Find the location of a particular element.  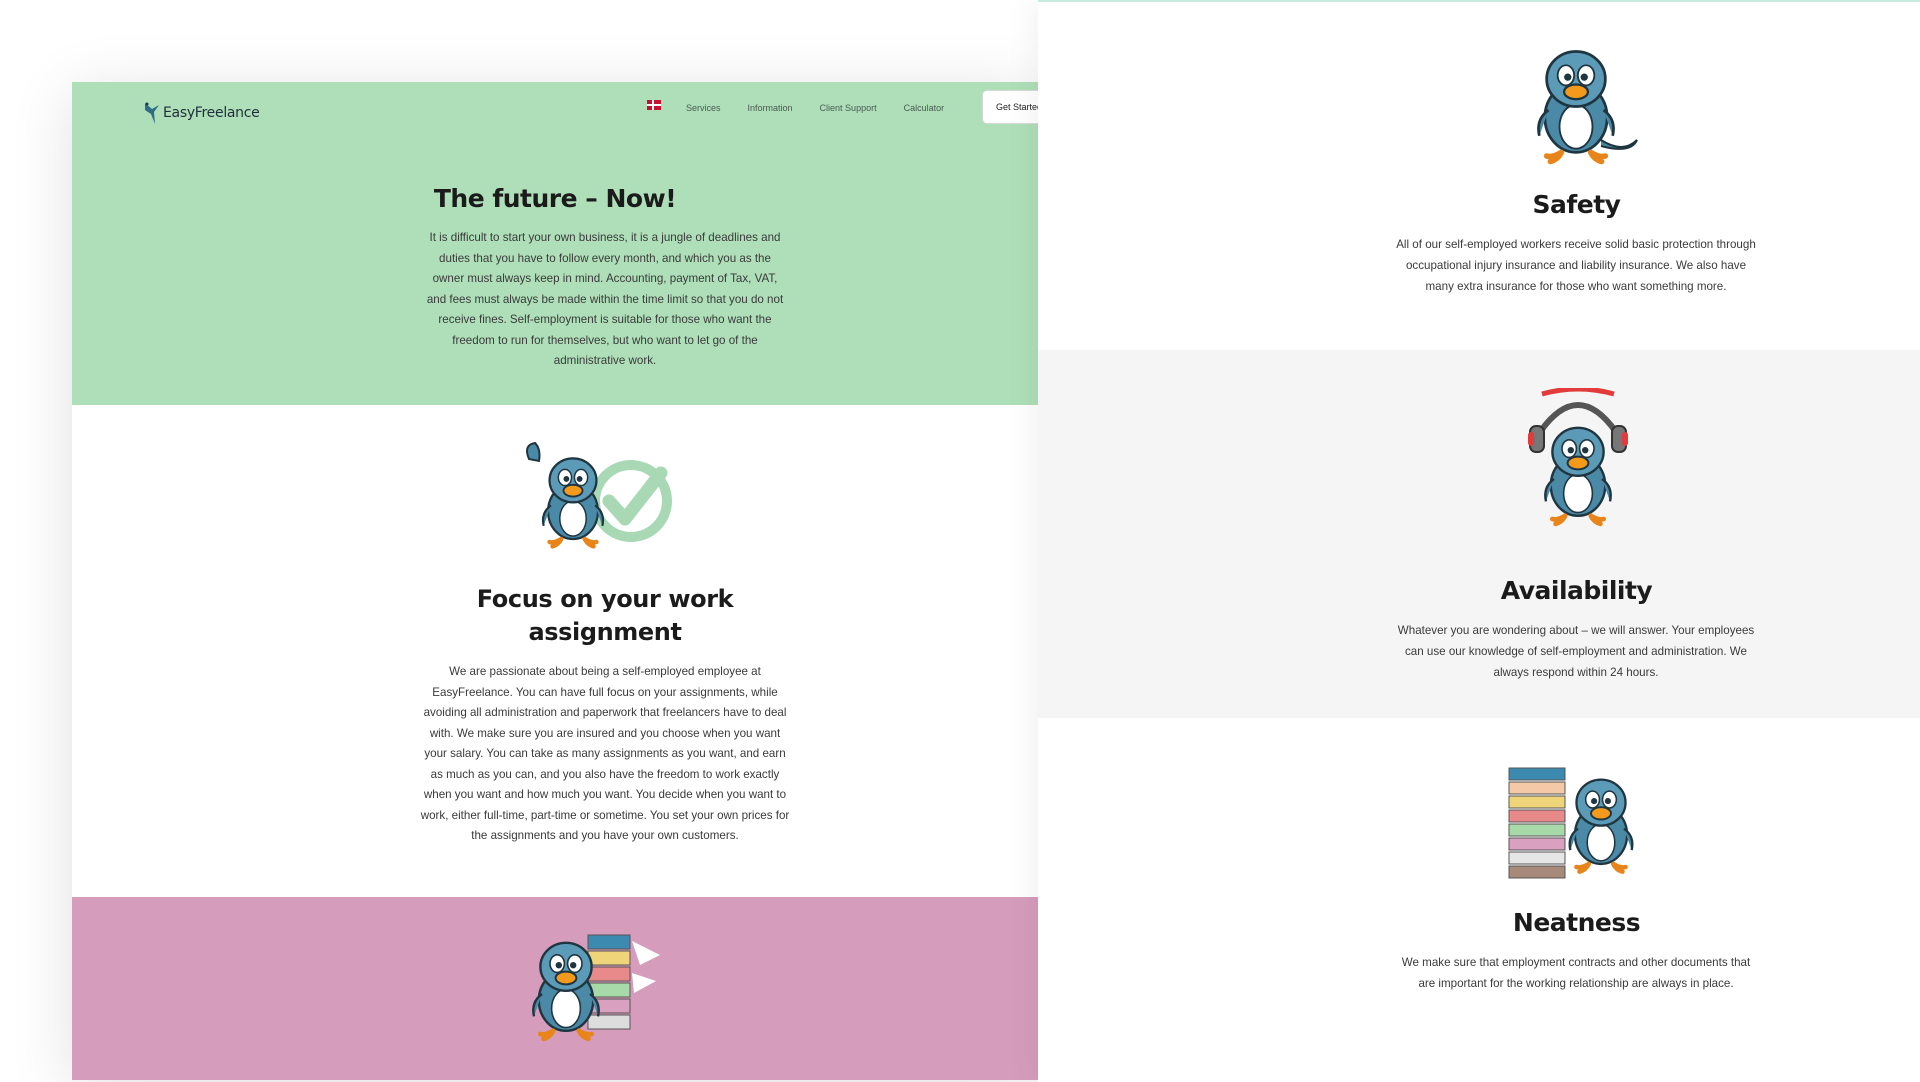

checkmark-icon is located at coordinates (631, 501).